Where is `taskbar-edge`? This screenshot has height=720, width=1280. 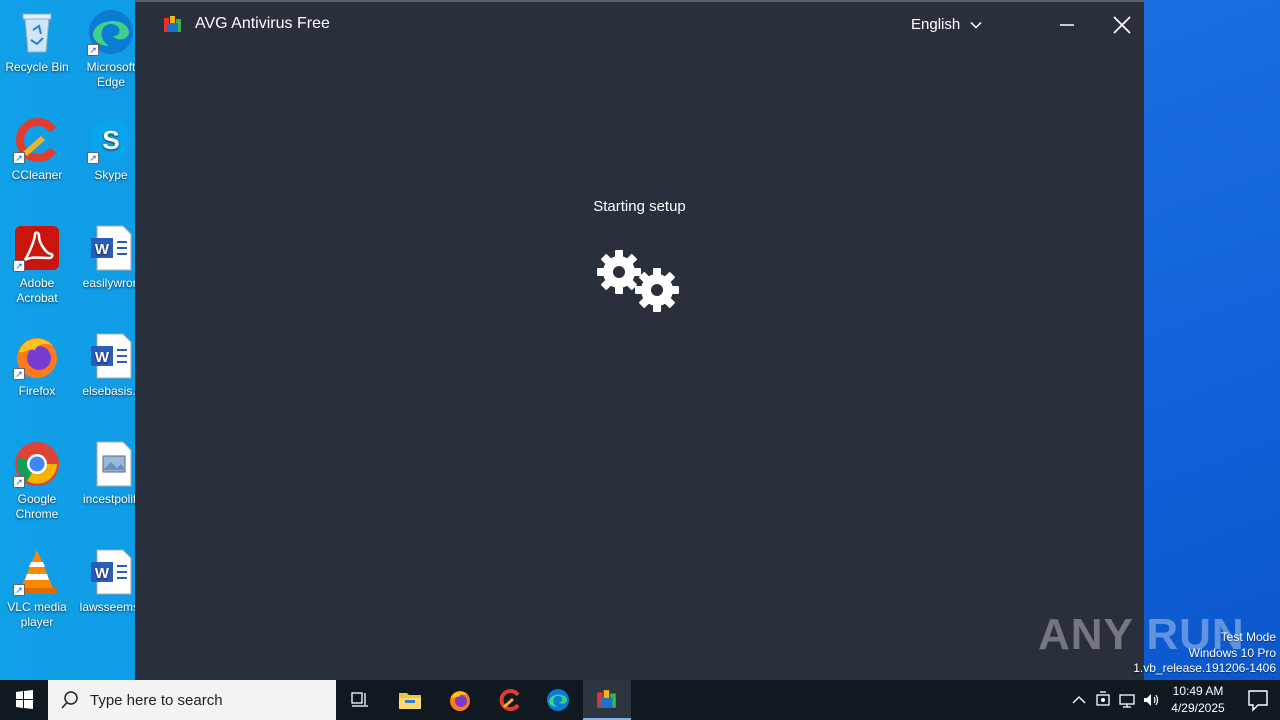
taskbar-edge is located at coordinates (558, 700).